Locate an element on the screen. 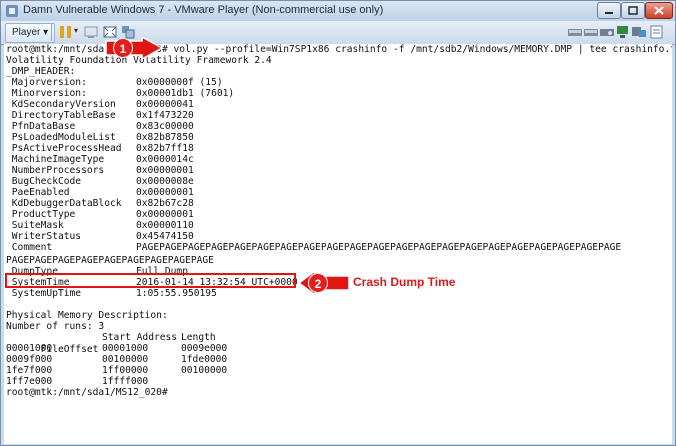 The width and height of the screenshot is (676, 446). close-icon is located at coordinates (659, 10).